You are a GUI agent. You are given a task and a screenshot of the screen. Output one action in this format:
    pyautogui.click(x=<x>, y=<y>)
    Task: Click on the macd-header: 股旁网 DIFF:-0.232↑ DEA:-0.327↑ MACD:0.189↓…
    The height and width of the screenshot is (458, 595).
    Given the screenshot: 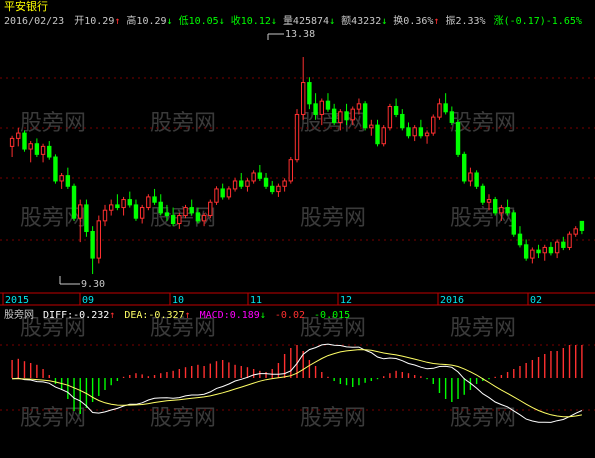 What is the action you would take?
    pyautogui.click(x=177, y=314)
    